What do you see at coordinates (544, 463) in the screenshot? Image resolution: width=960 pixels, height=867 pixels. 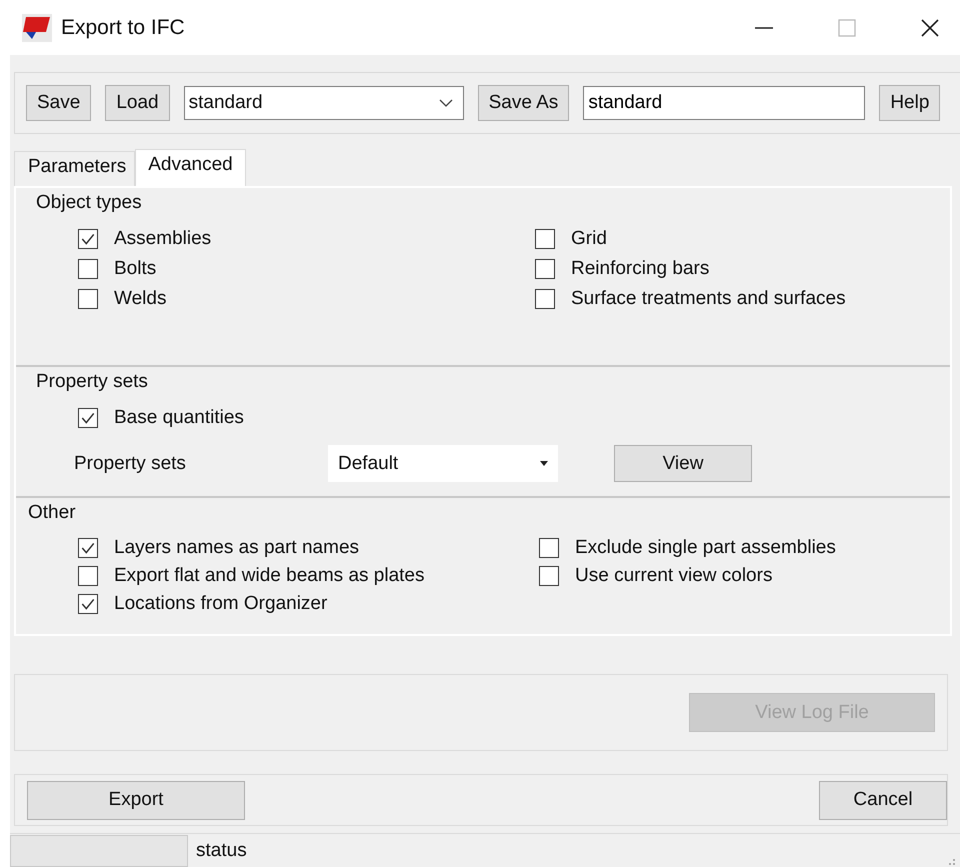 I see `caret-icon` at bounding box center [544, 463].